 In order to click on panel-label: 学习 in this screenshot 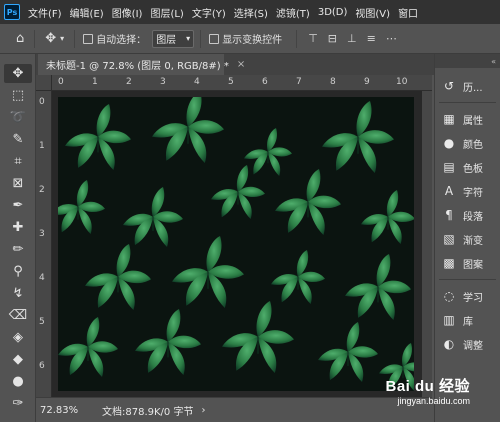, I will do `click(473, 298)`.